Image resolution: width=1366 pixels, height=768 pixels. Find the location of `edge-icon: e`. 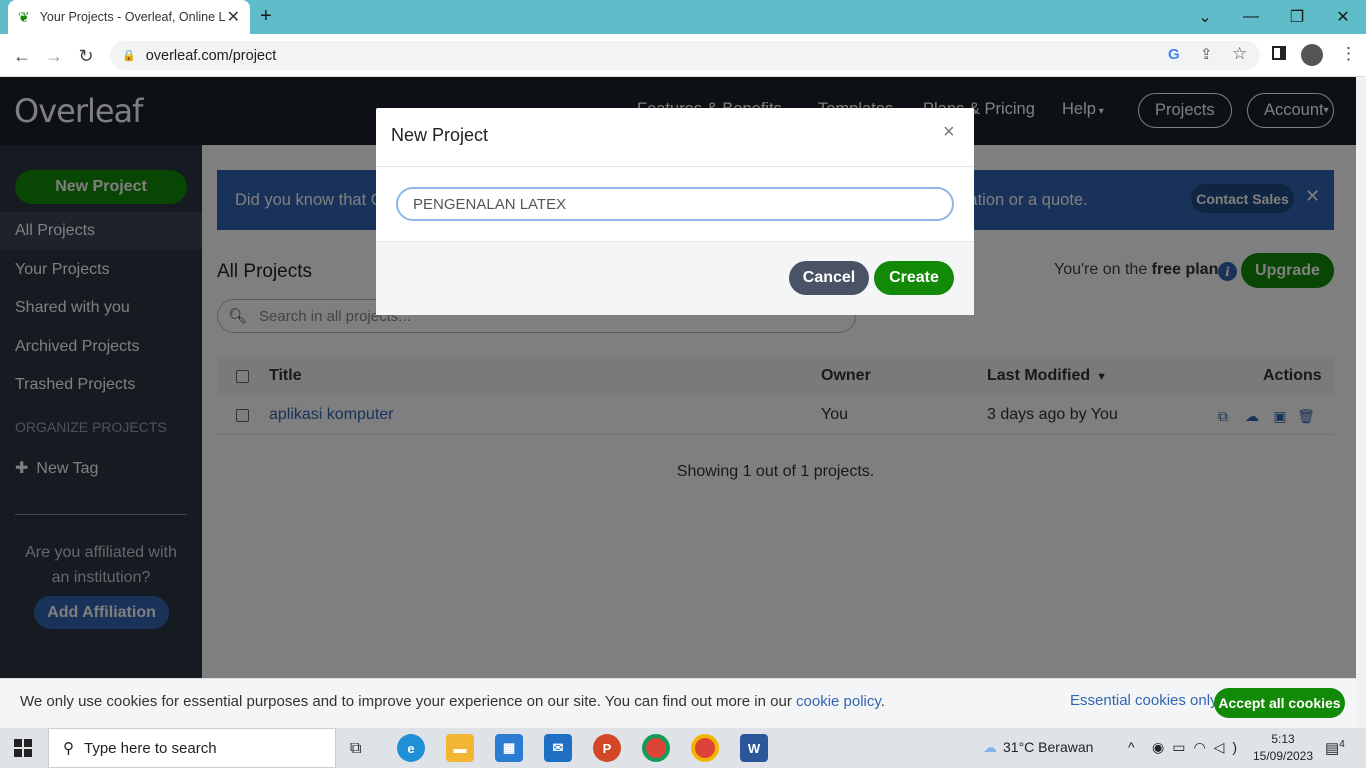

edge-icon: e is located at coordinates (411, 748).